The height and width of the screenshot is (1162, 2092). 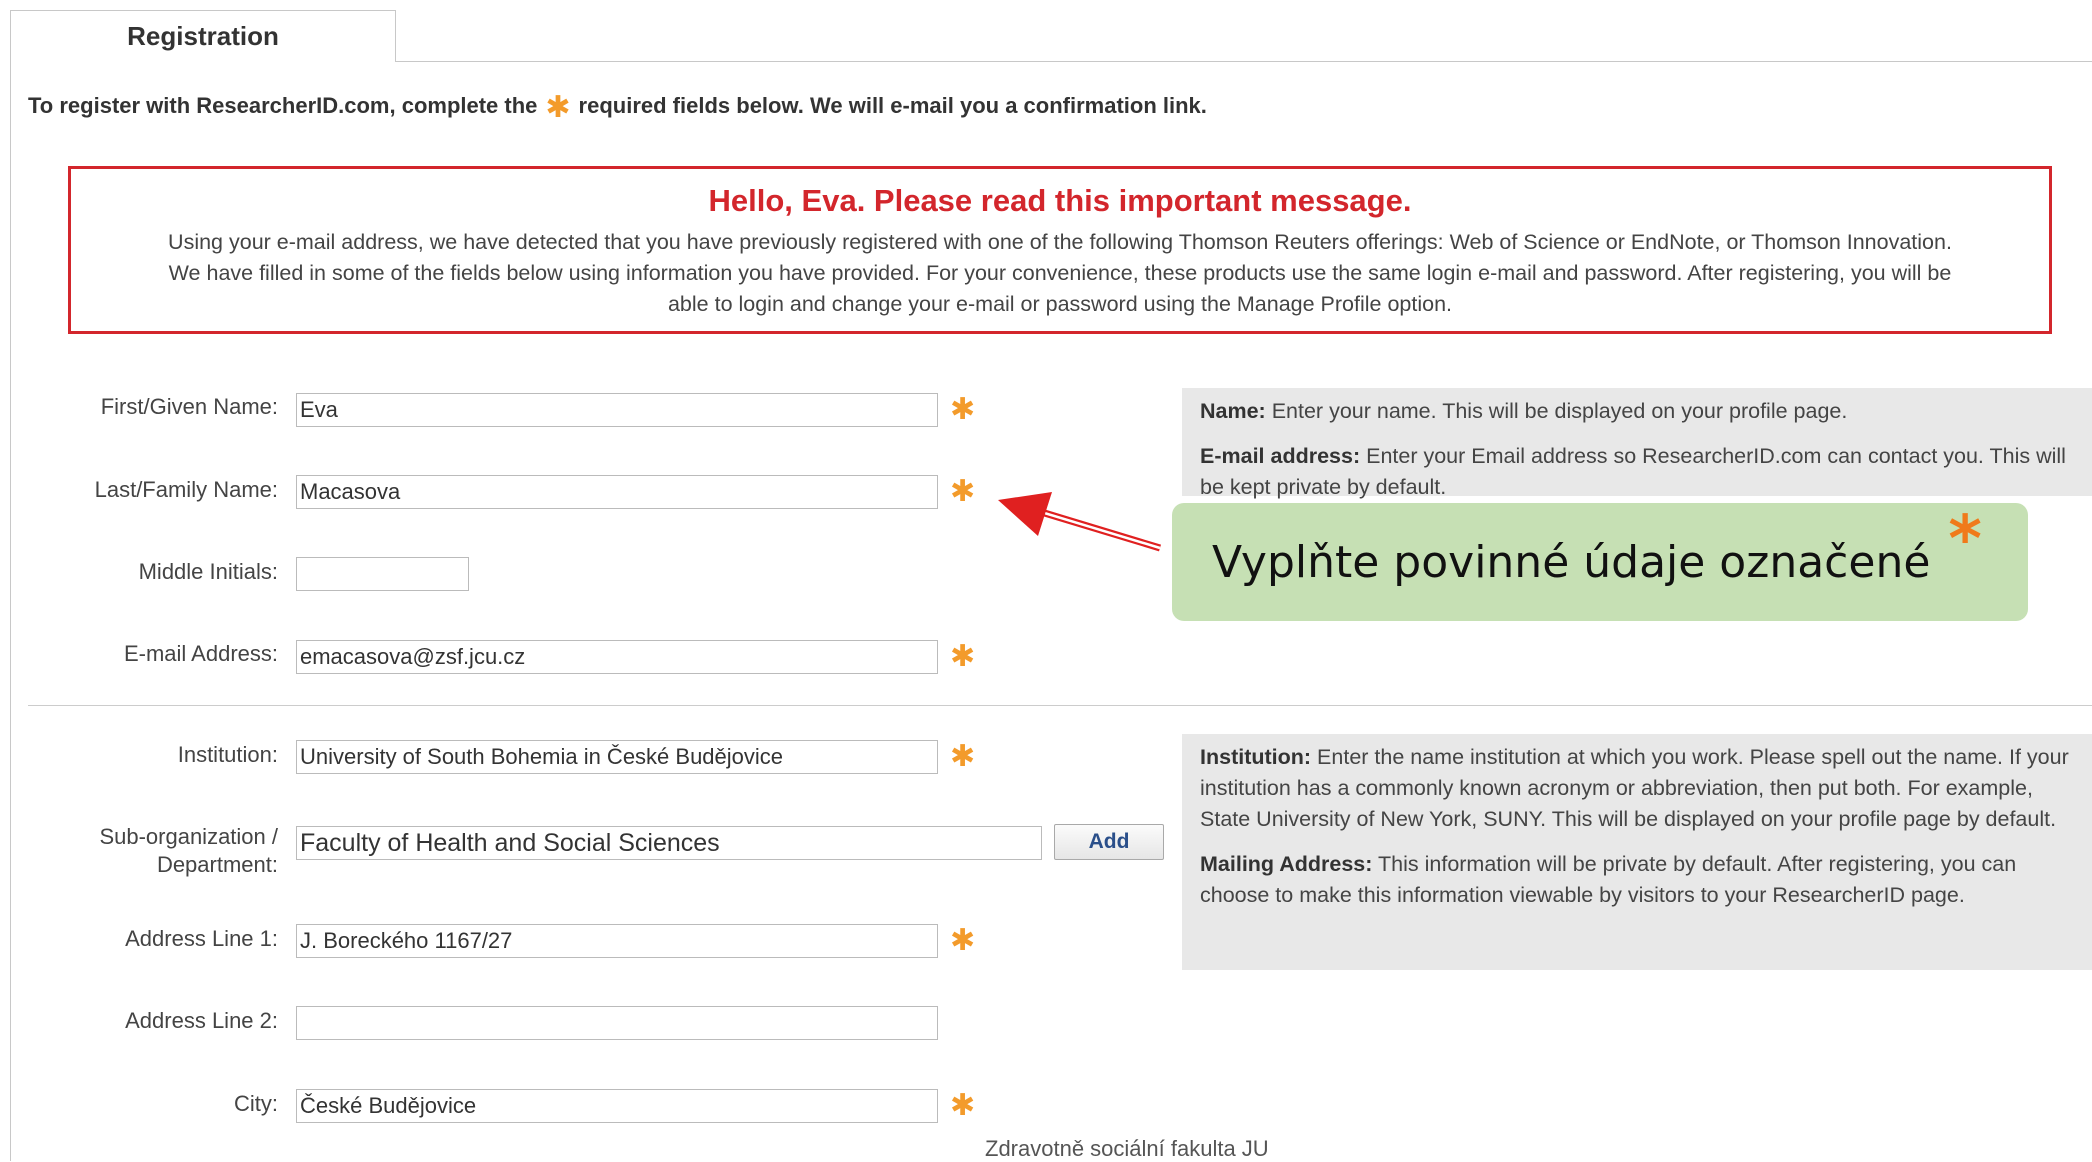 I want to click on footer-text: Zdravotně sociální fakulta JU, so click(x=1127, y=1148).